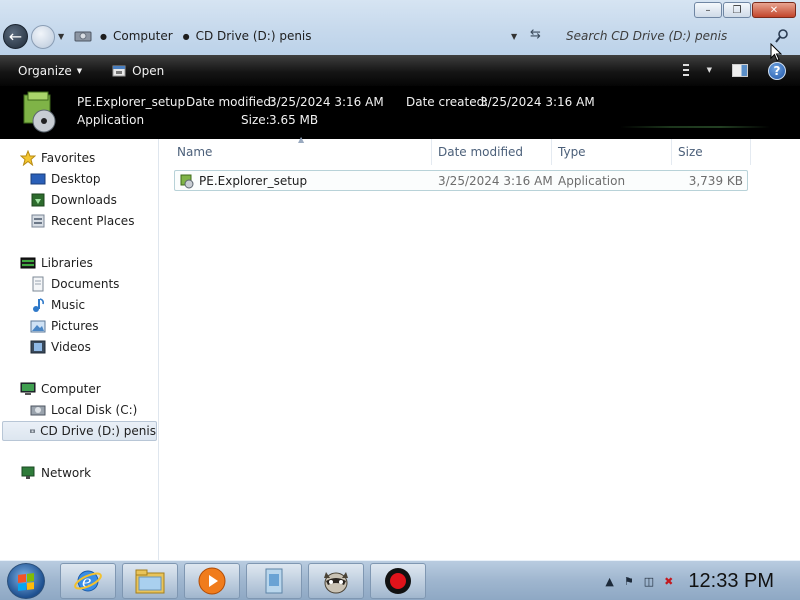 The width and height of the screenshot is (800, 600). Describe the element at coordinates (740, 70) in the screenshot. I see `preview-pane-button` at that location.